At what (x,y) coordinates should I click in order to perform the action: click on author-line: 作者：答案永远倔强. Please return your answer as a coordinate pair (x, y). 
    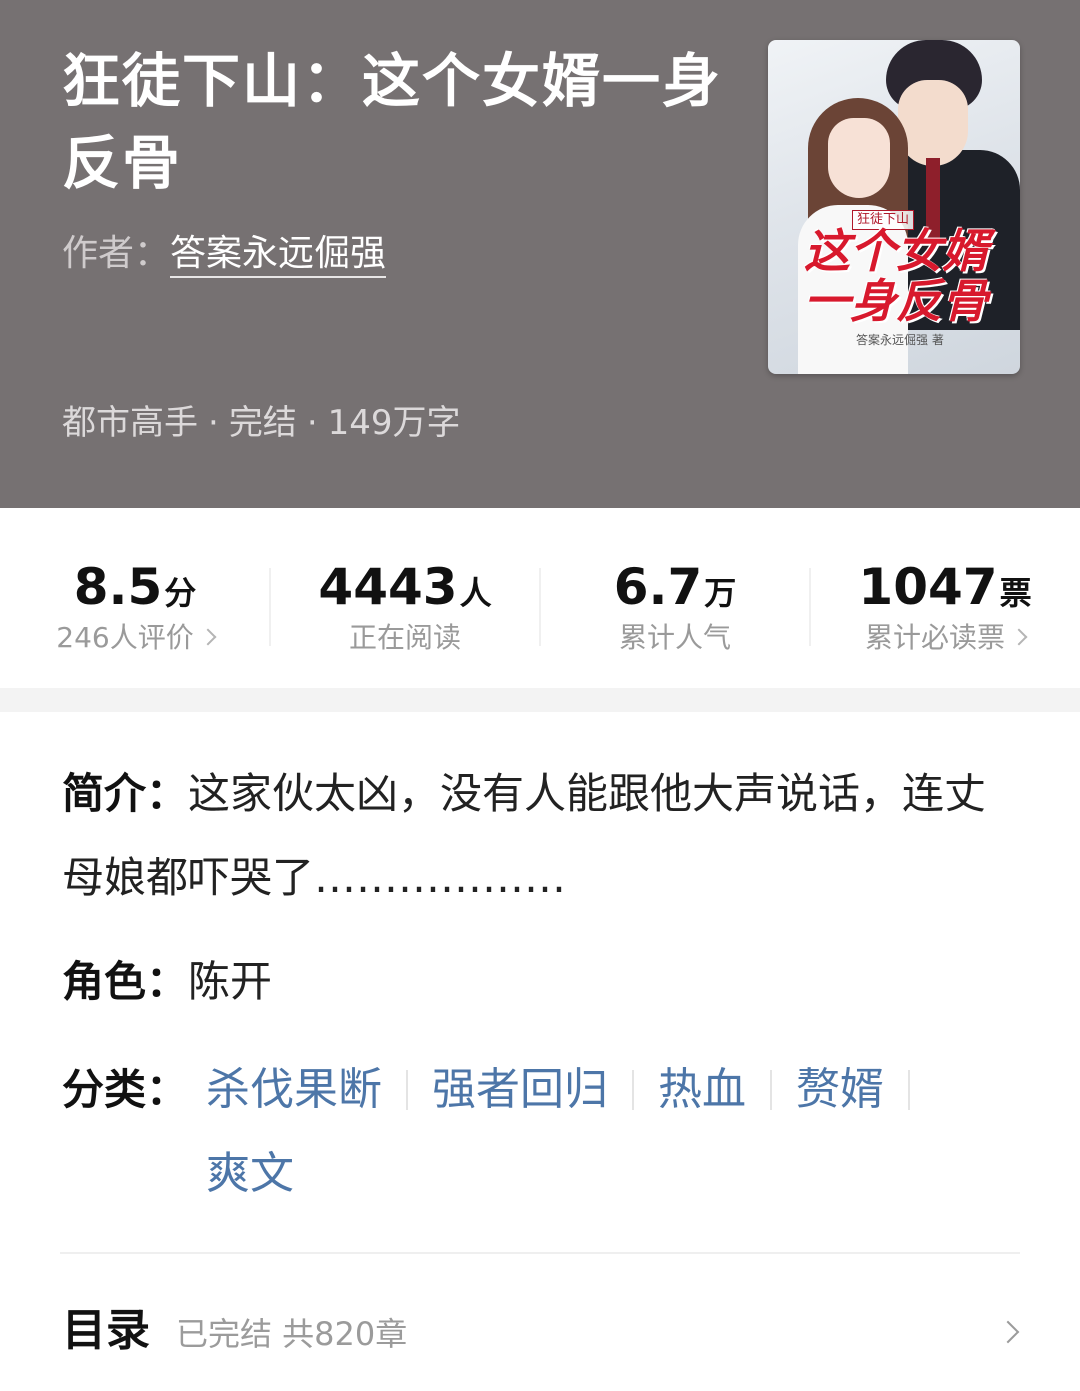
    Looking at the image, I should click on (224, 254).